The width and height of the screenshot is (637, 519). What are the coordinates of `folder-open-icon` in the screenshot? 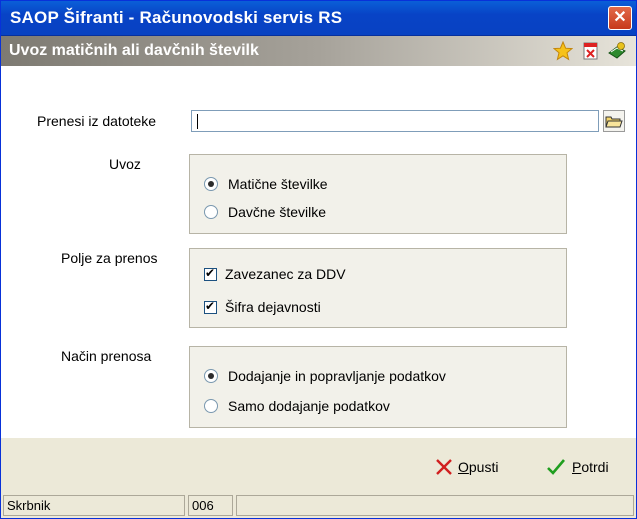 It's located at (614, 122).